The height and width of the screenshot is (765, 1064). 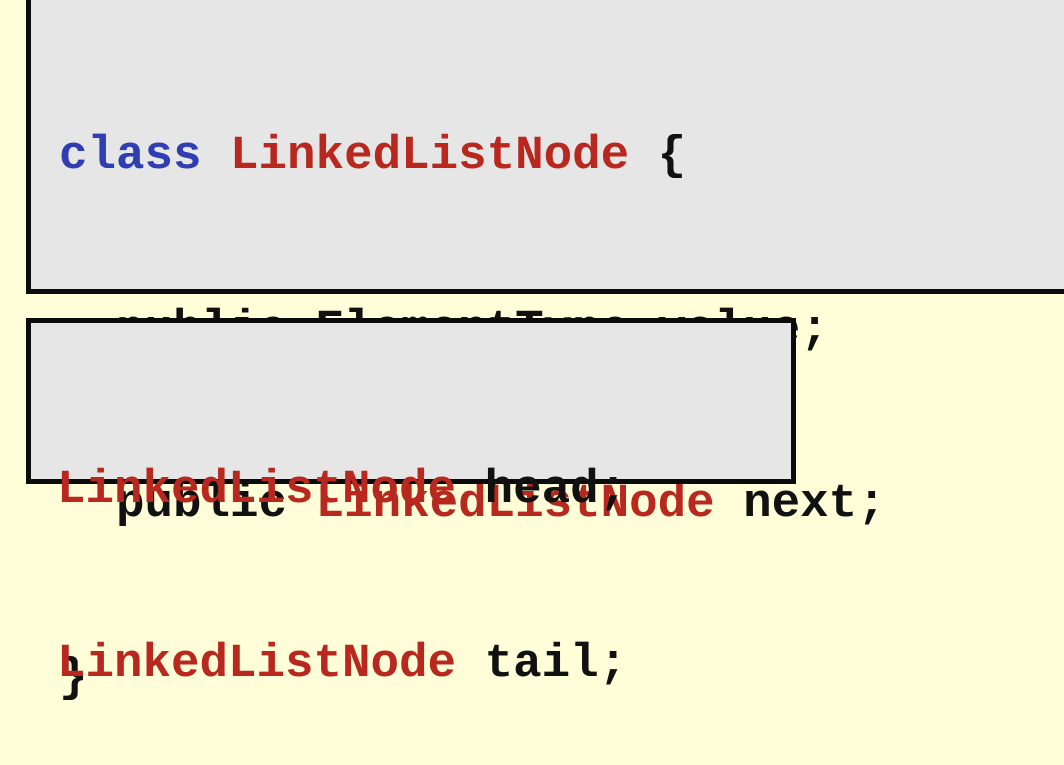 What do you see at coordinates (130, 156) in the screenshot?
I see `class-keyword: class` at bounding box center [130, 156].